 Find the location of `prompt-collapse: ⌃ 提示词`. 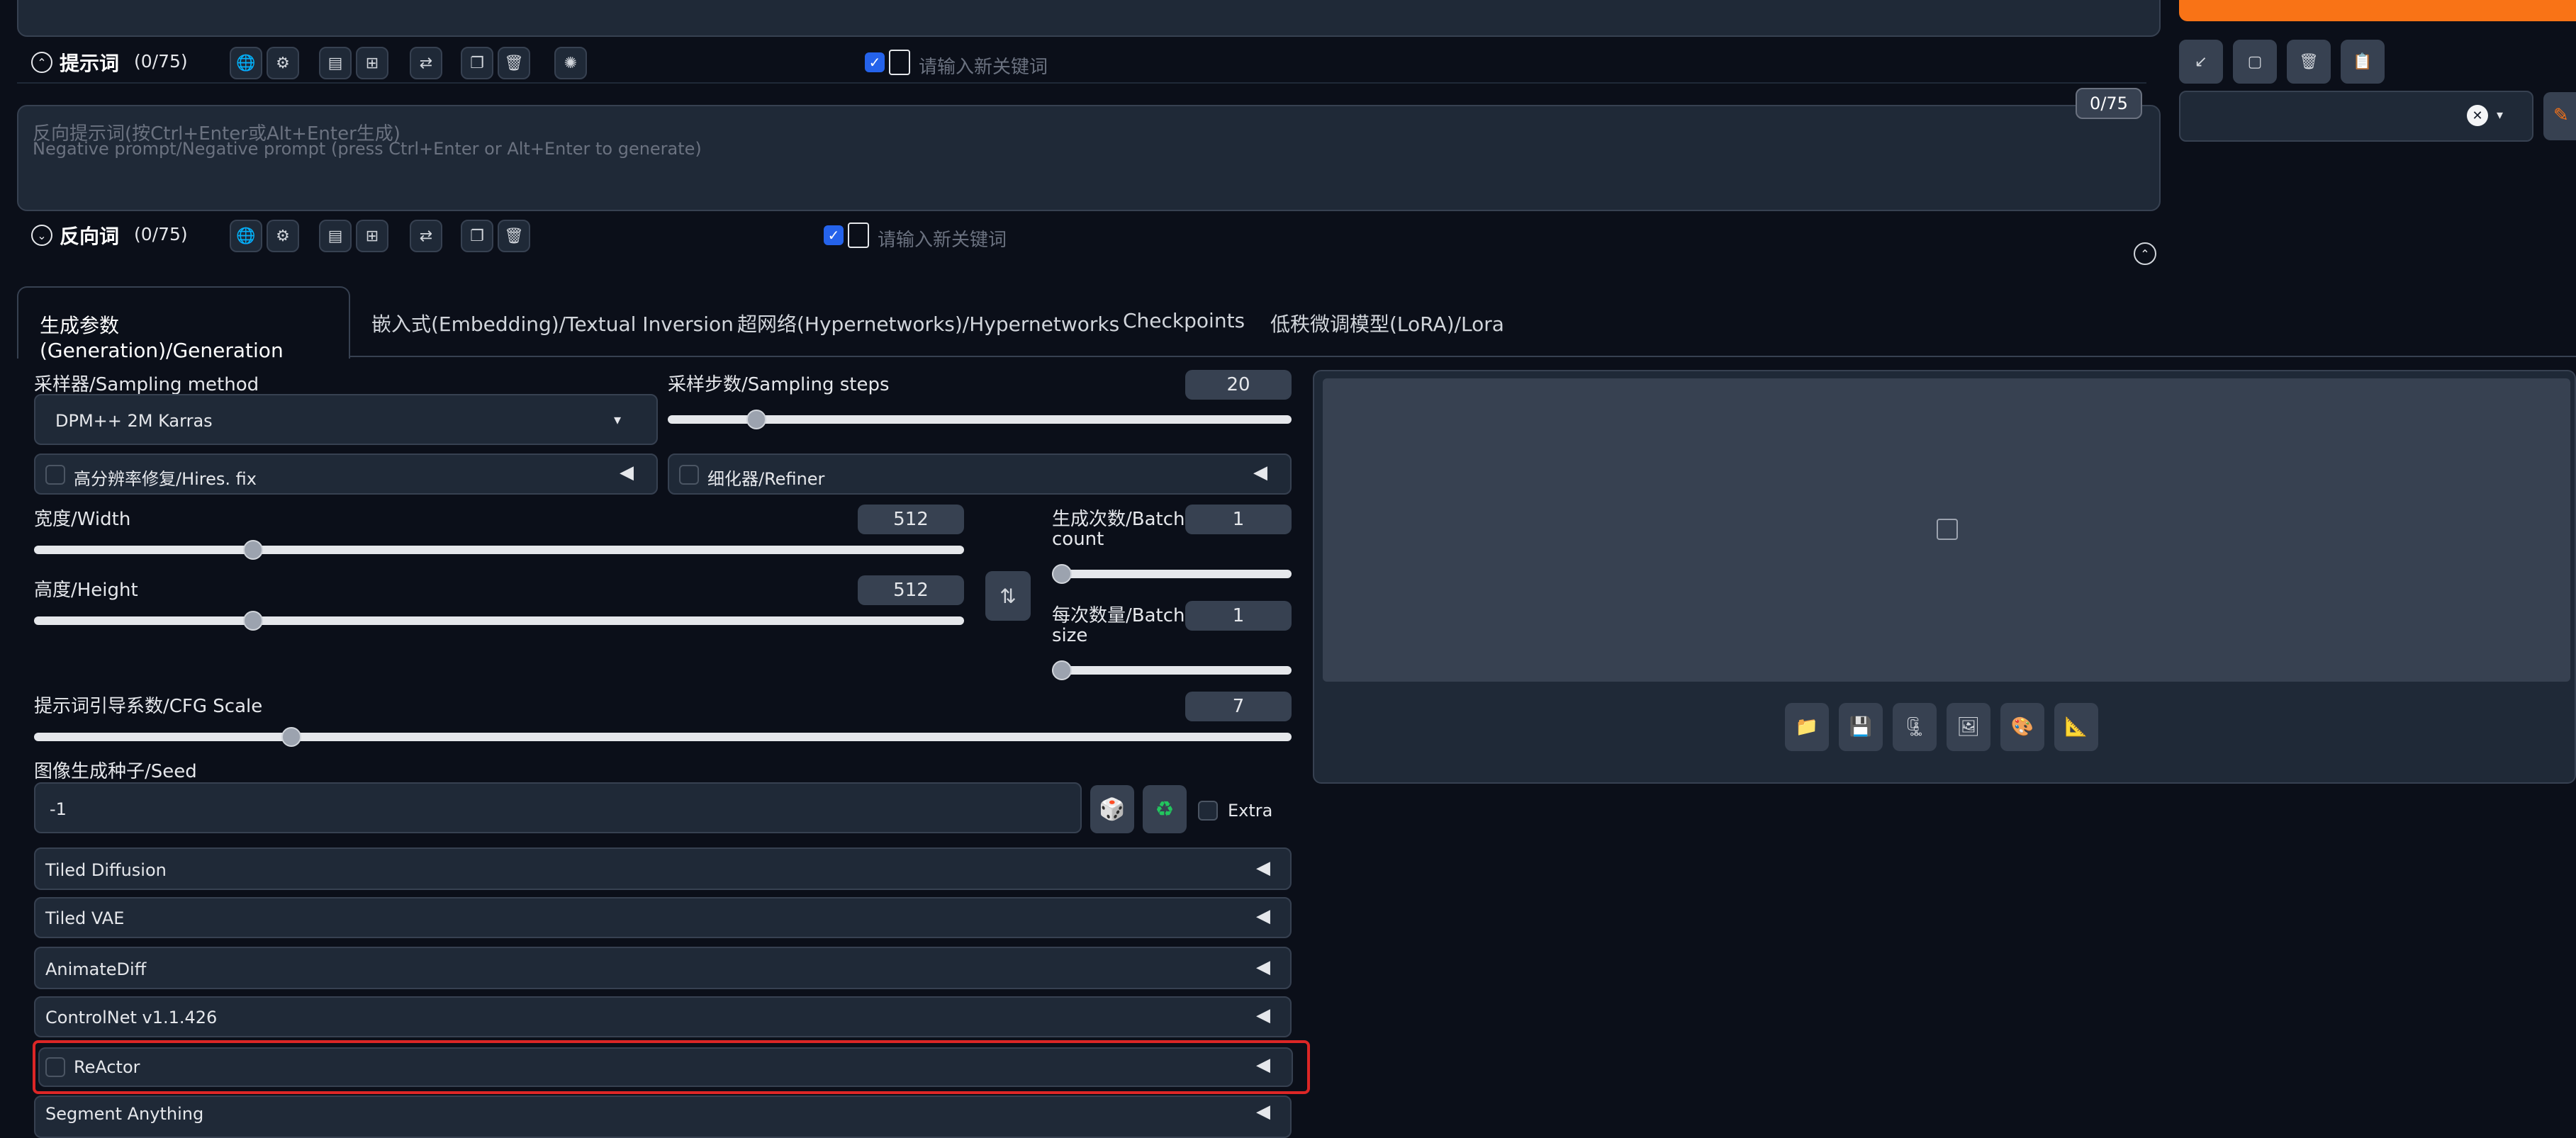

prompt-collapse: ⌃ 提示词 is located at coordinates (75, 62).